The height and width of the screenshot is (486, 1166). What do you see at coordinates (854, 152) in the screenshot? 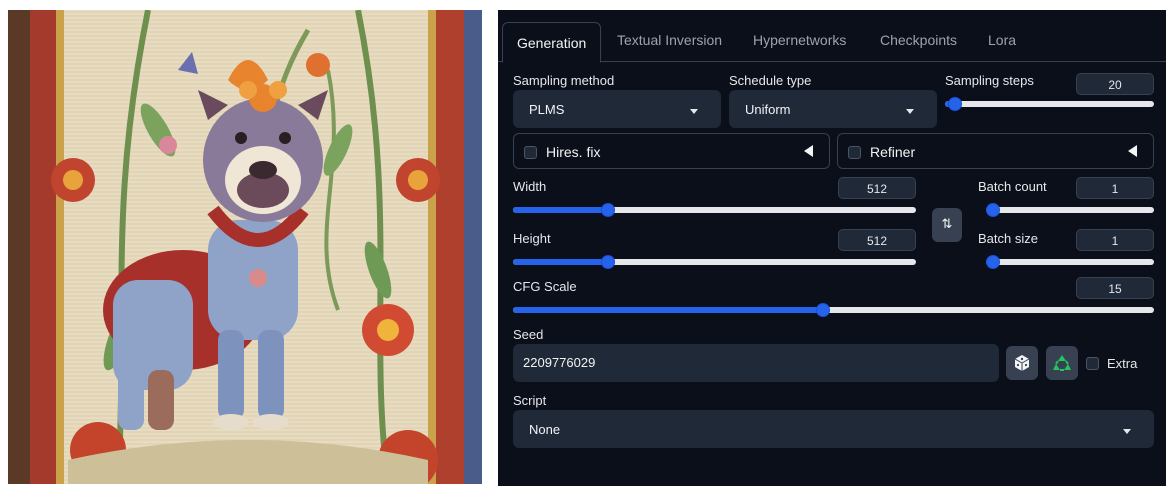
I see `refiner-checkbox` at bounding box center [854, 152].